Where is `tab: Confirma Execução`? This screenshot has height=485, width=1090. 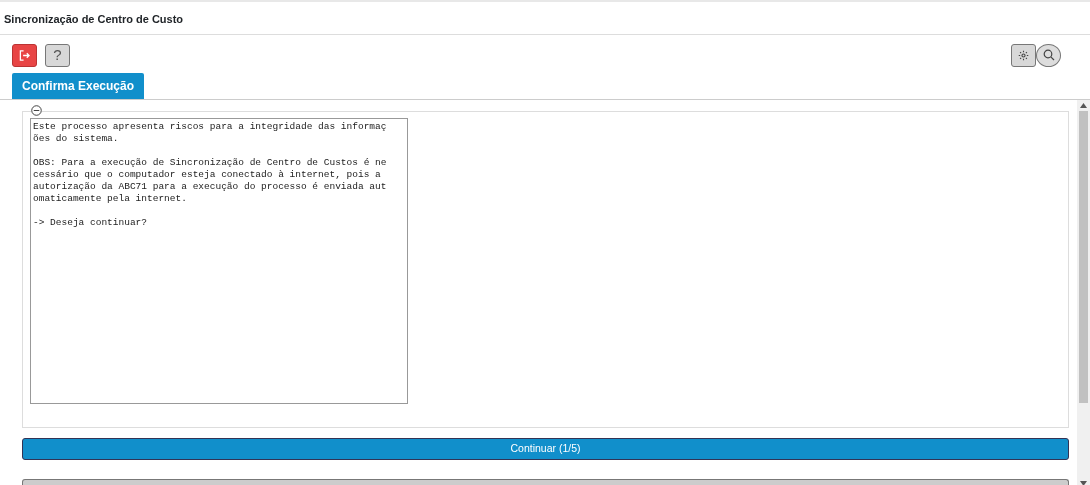
tab: Confirma Execução is located at coordinates (78, 85).